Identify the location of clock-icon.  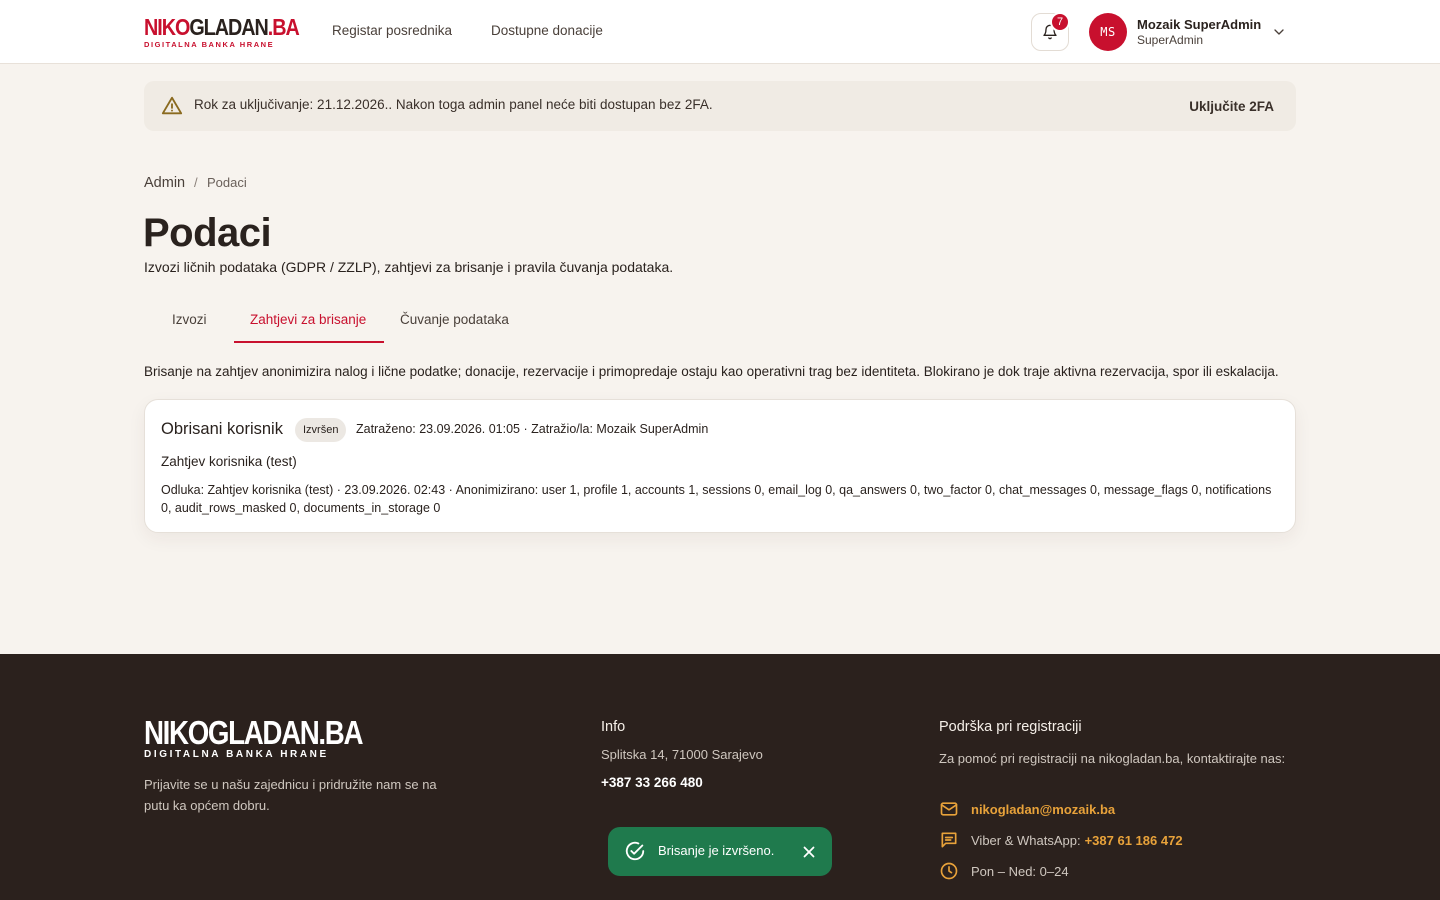
(949, 871).